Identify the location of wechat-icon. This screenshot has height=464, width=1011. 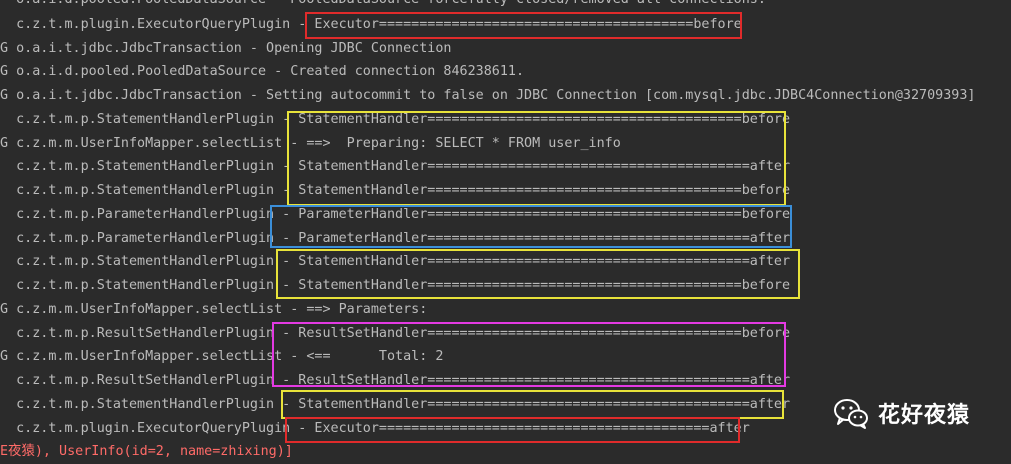
(851, 413).